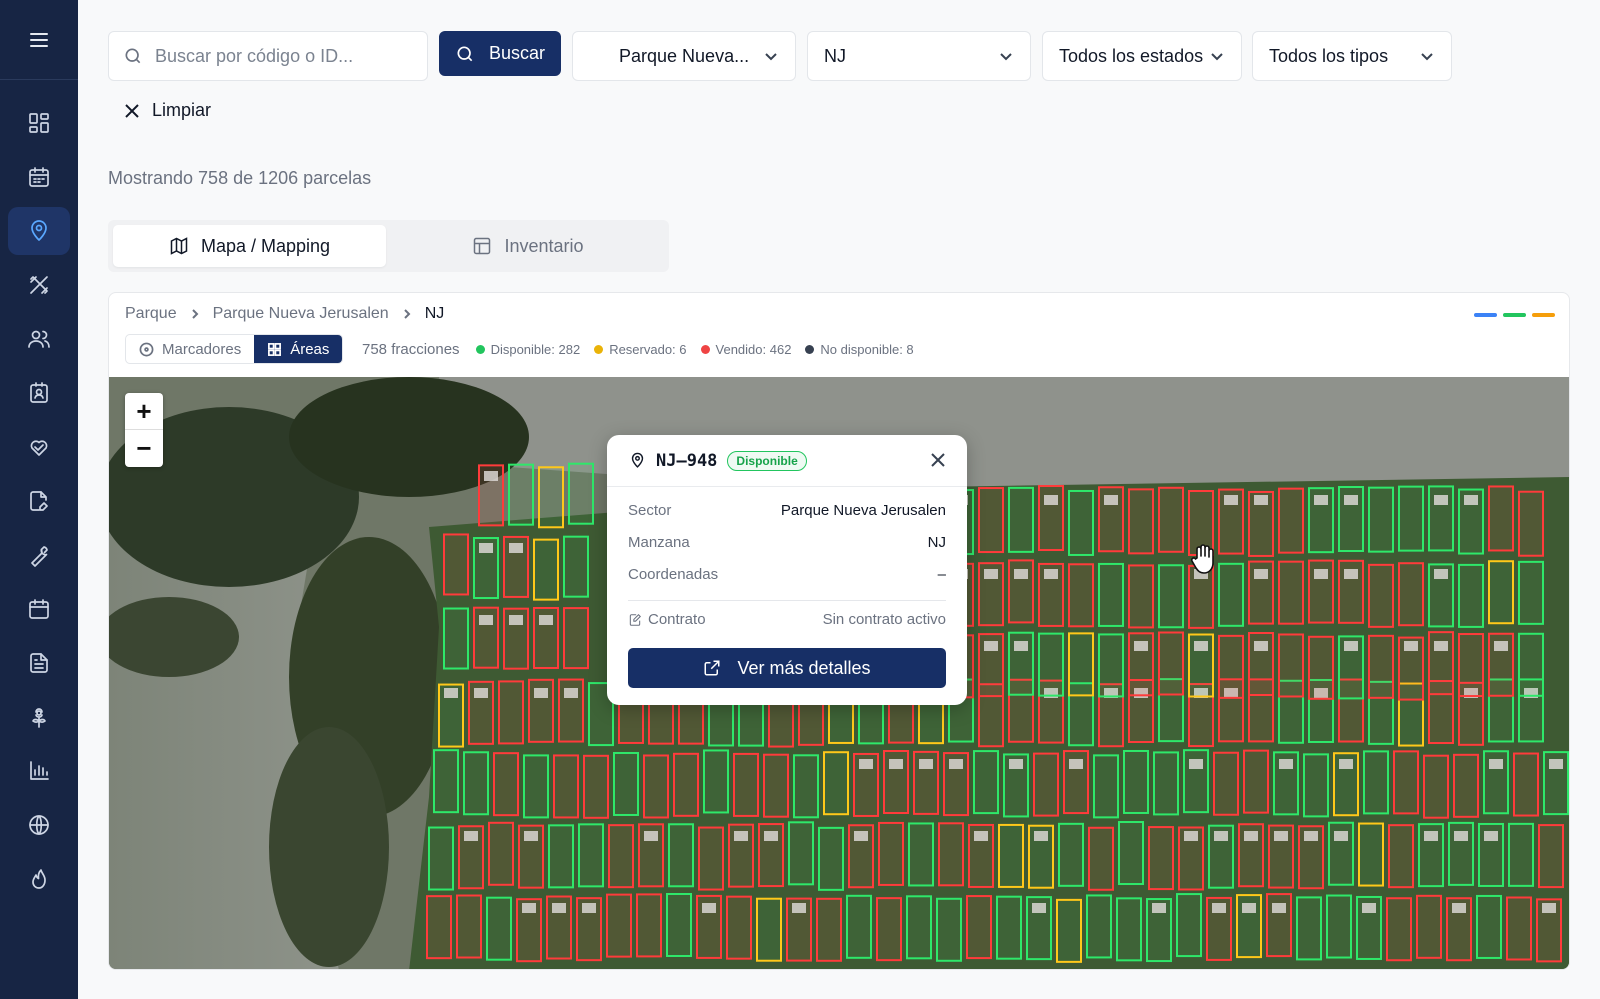 The image size is (1600, 999). What do you see at coordinates (39, 231) in the screenshot?
I see `sidebar-item-map` at bounding box center [39, 231].